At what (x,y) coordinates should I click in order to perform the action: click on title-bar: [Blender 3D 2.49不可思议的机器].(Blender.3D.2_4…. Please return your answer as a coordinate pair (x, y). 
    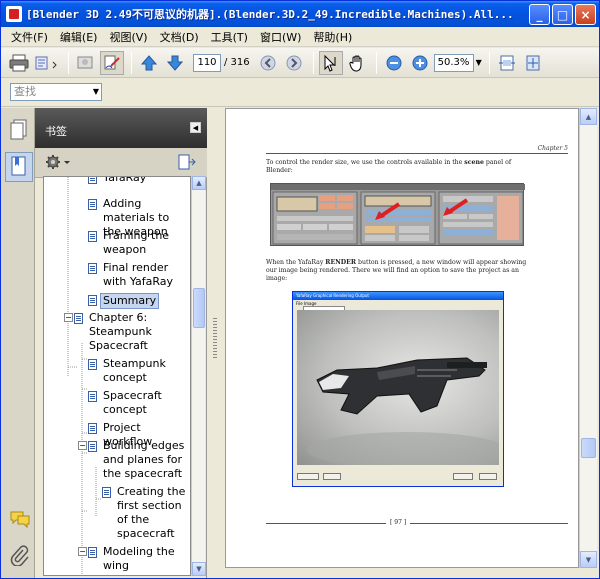
    Looking at the image, I should click on (300, 14).